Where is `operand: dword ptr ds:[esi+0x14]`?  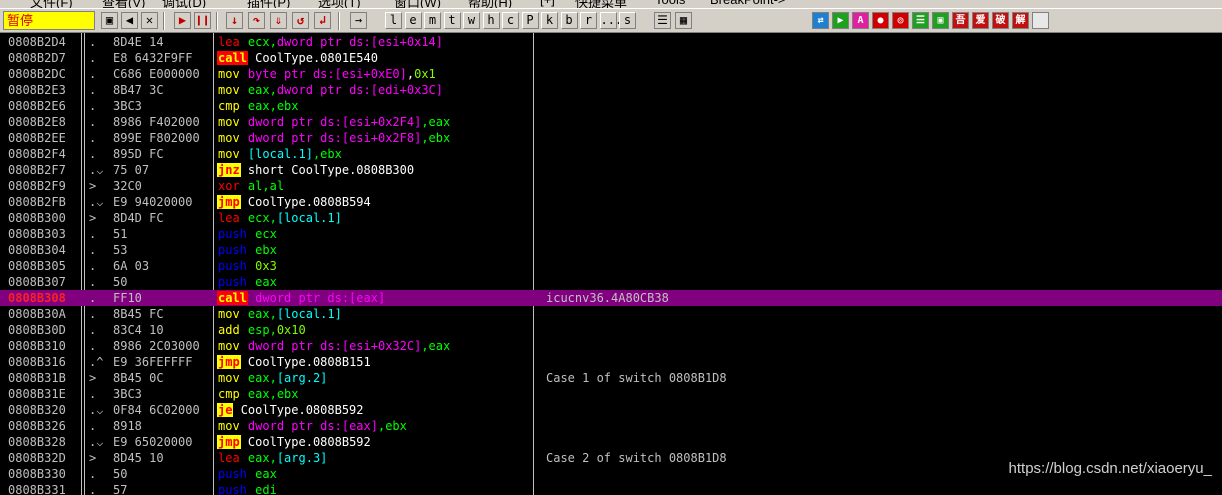
operand: dword ptr ds:[esi+0x14] is located at coordinates (359, 42).